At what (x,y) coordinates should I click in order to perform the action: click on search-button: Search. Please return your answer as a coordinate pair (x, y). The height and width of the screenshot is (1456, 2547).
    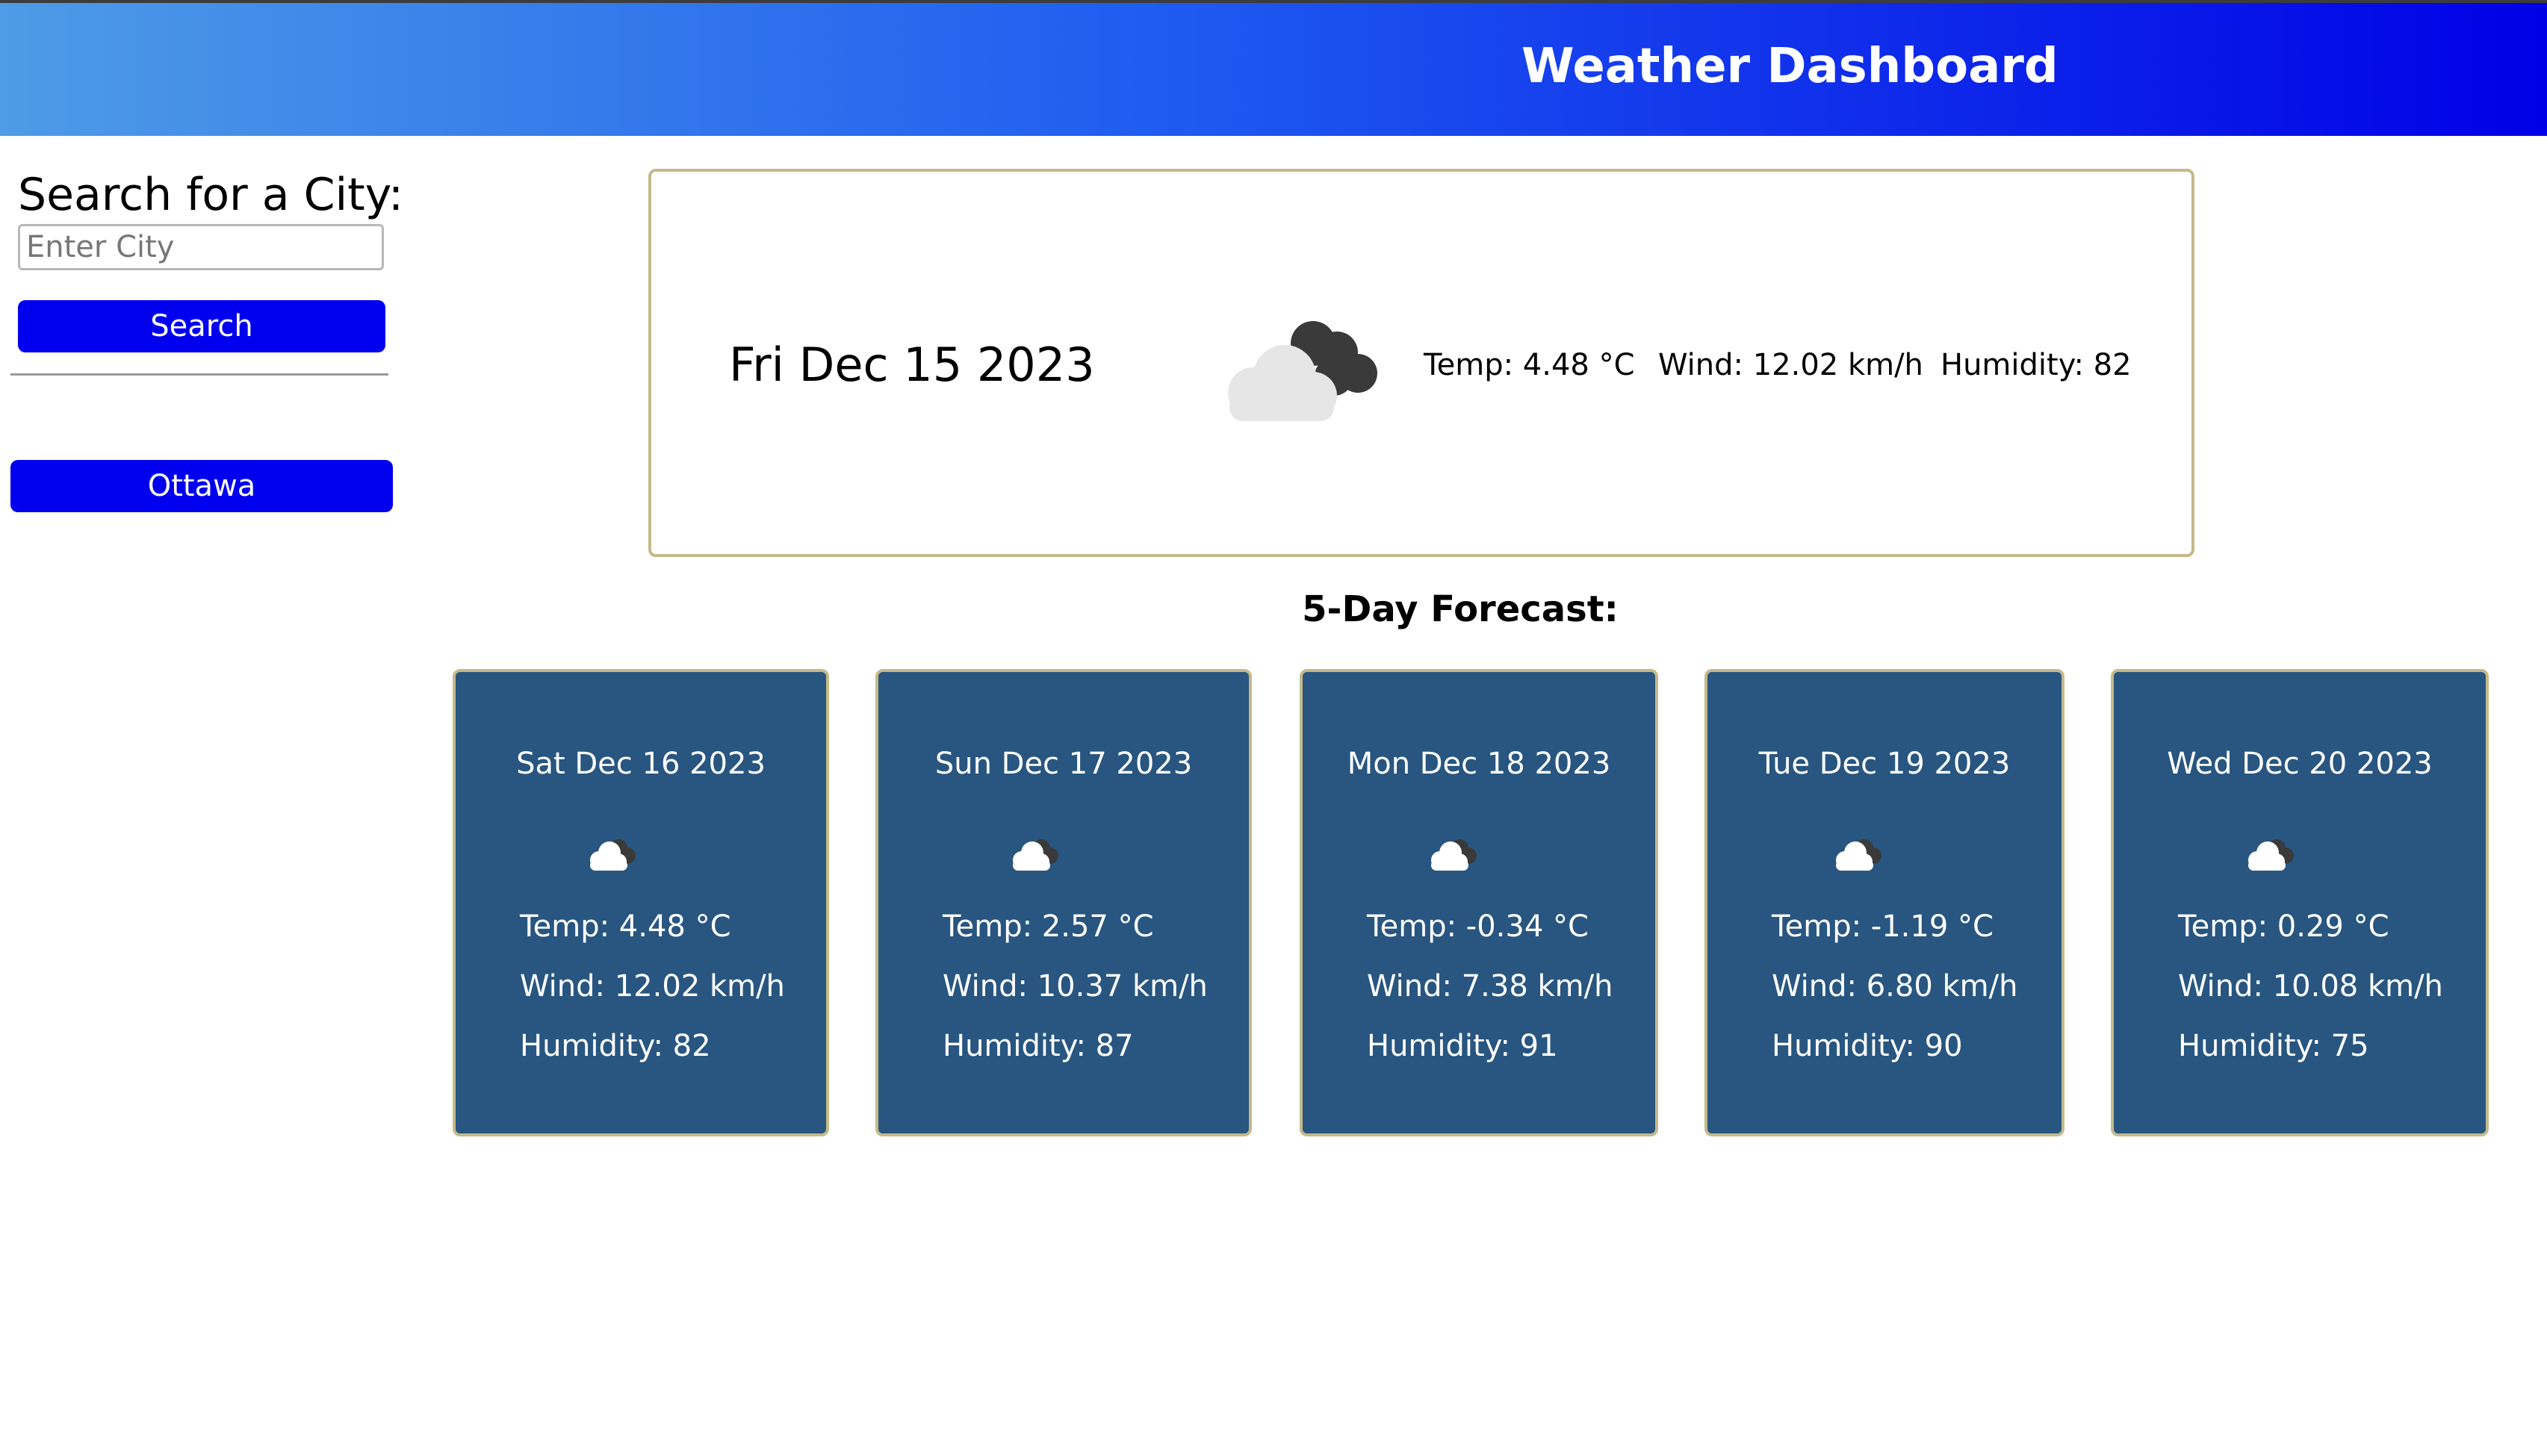
    Looking at the image, I should click on (202, 326).